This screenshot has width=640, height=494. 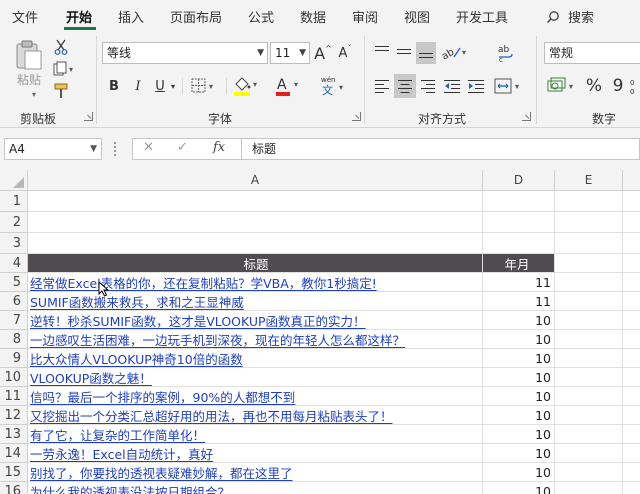 I want to click on cell-title: 经常做Excel表格的你，还在复制粘贴？学VBA，教你1秒搞定!, so click(x=255, y=282).